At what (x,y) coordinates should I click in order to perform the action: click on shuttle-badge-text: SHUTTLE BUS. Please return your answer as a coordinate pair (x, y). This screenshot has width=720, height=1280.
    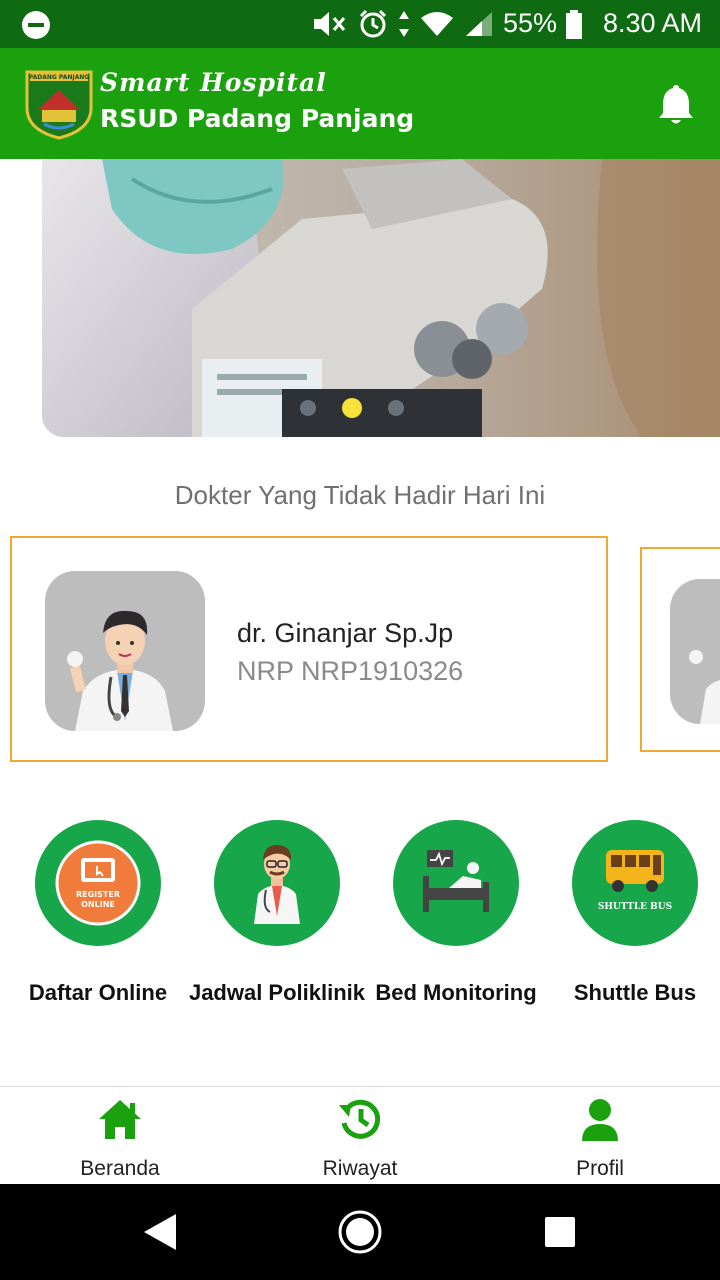
    Looking at the image, I should click on (635, 907).